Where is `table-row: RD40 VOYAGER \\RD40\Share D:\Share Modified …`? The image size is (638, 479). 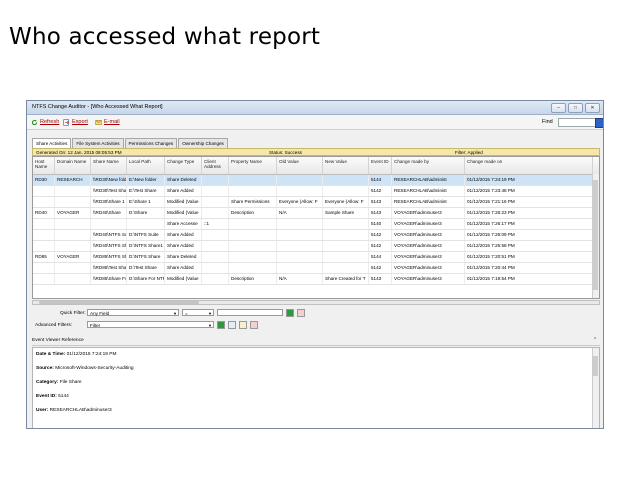
table-row: RD40 VOYAGER \\RD40\Share D:\Share Modified … is located at coordinates (316, 213).